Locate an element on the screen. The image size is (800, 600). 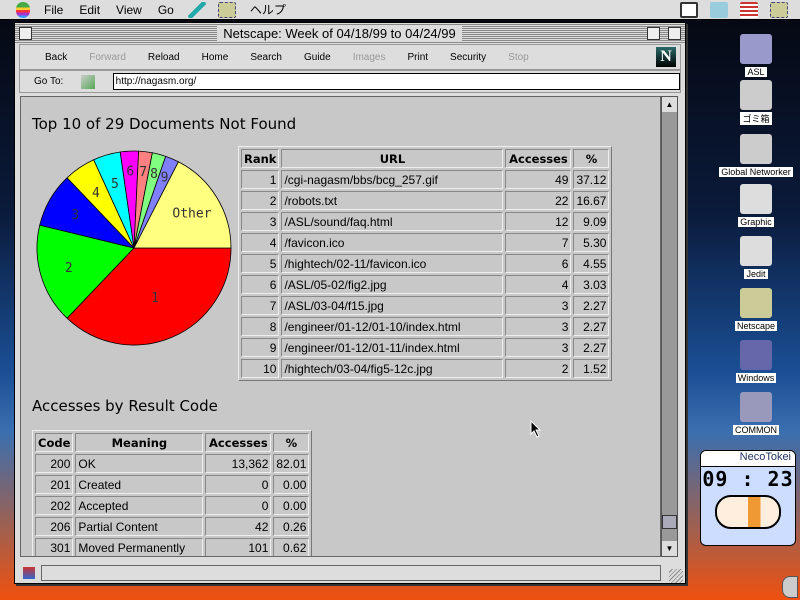
stop-button: Stop is located at coordinates (518, 57).